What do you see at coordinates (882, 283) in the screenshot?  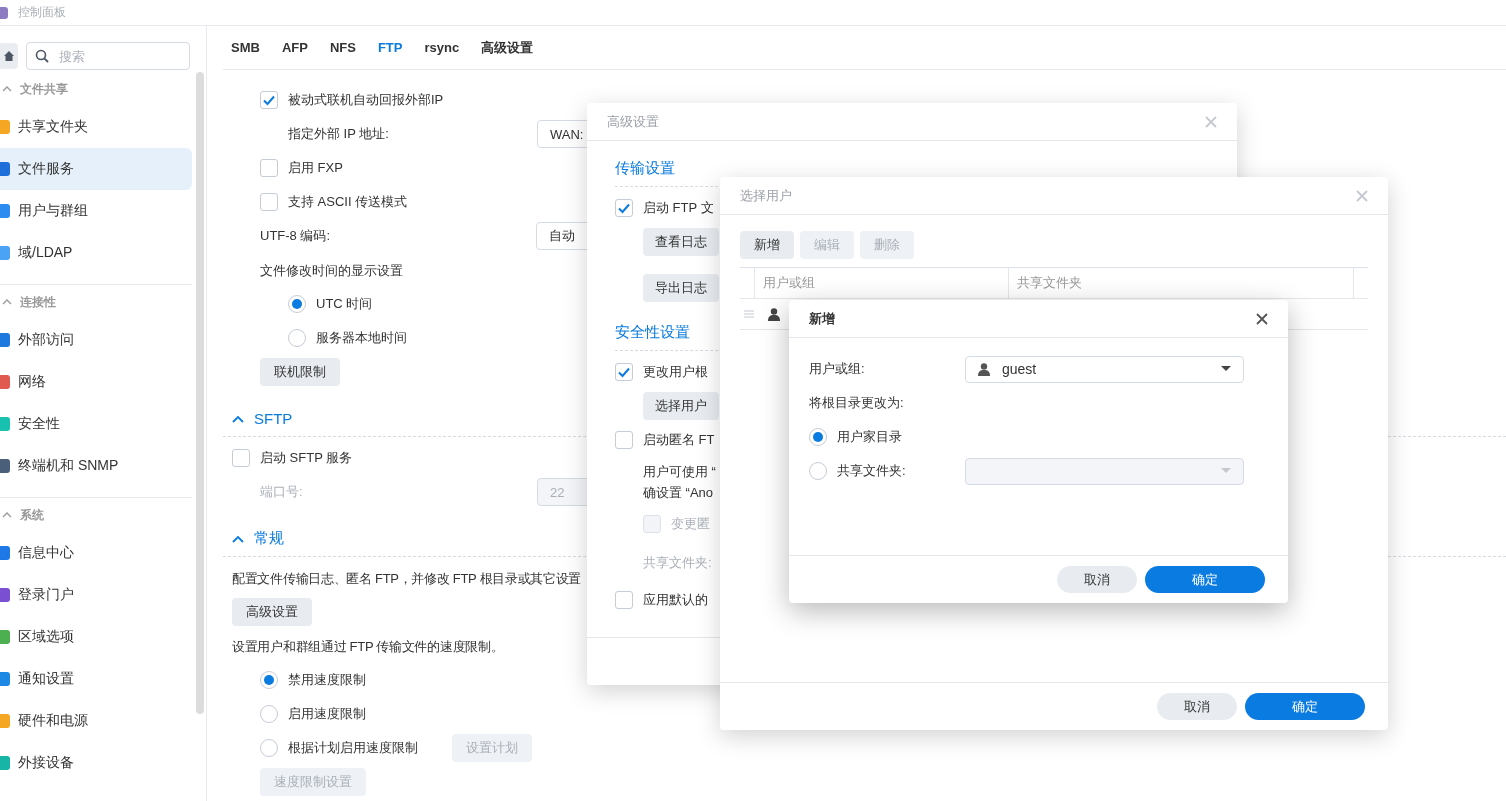 I see `column-header: 用户或组` at bounding box center [882, 283].